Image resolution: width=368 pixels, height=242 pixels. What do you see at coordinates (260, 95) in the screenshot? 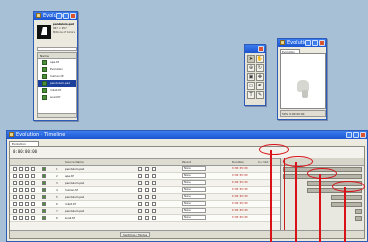
I see `brush-tool-icon: ✎` at bounding box center [260, 95].